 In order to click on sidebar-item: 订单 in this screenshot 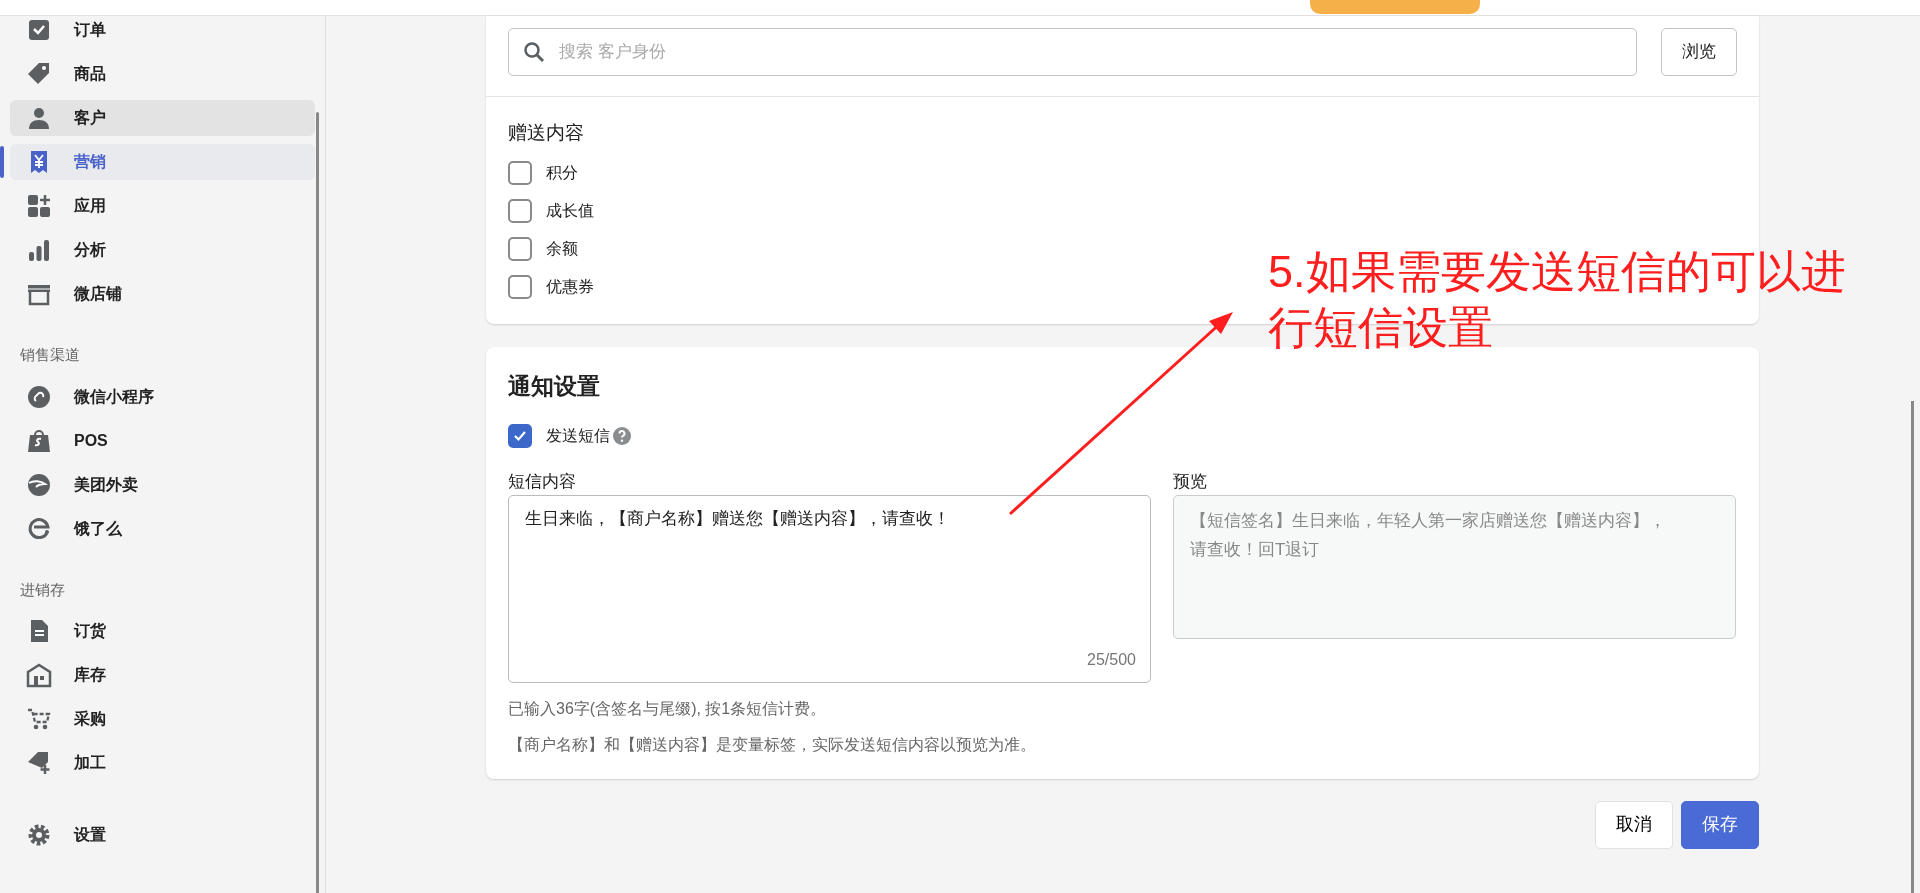, I will do `click(162, 30)`.